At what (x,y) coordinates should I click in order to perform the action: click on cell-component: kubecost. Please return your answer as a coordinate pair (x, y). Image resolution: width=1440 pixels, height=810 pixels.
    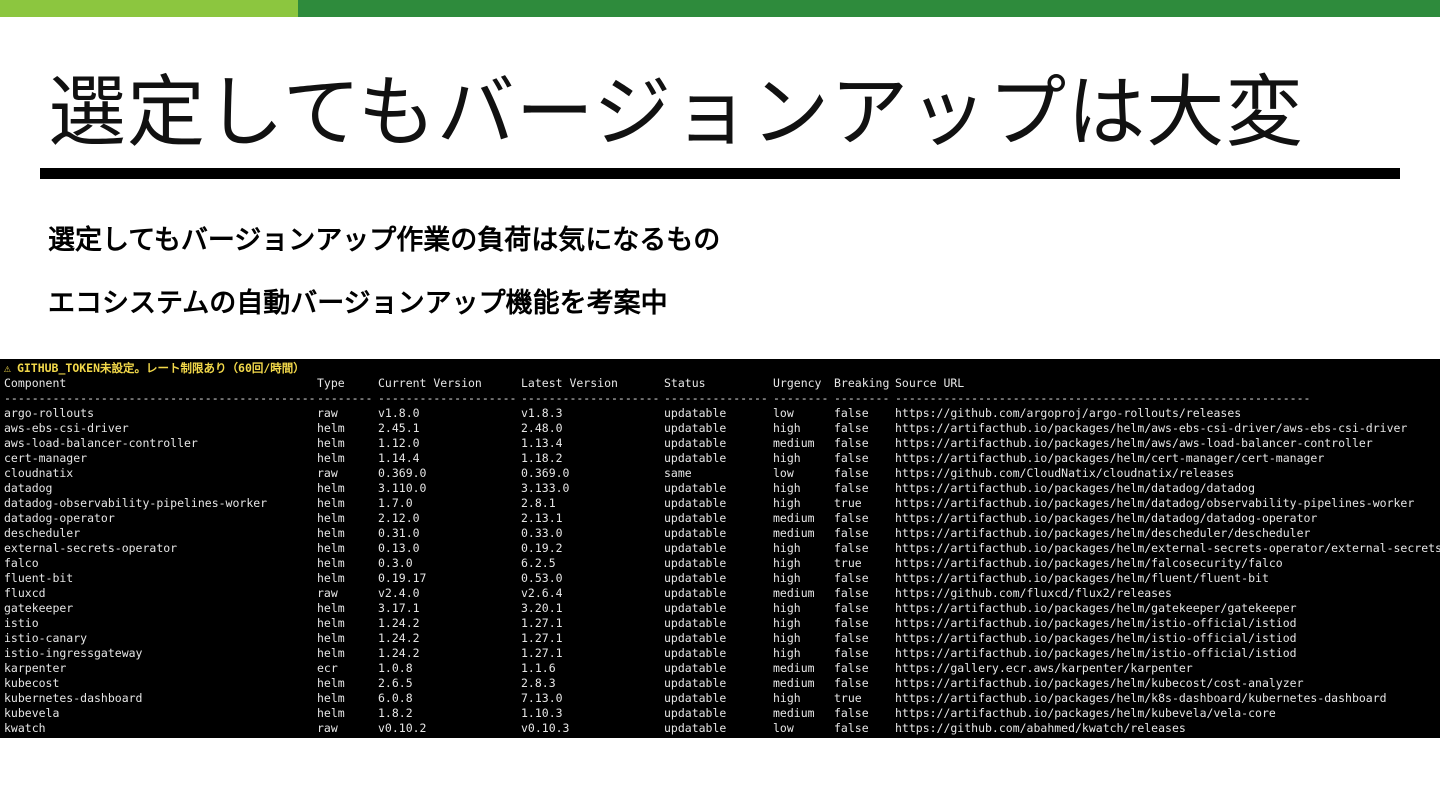
    Looking at the image, I should click on (32, 683).